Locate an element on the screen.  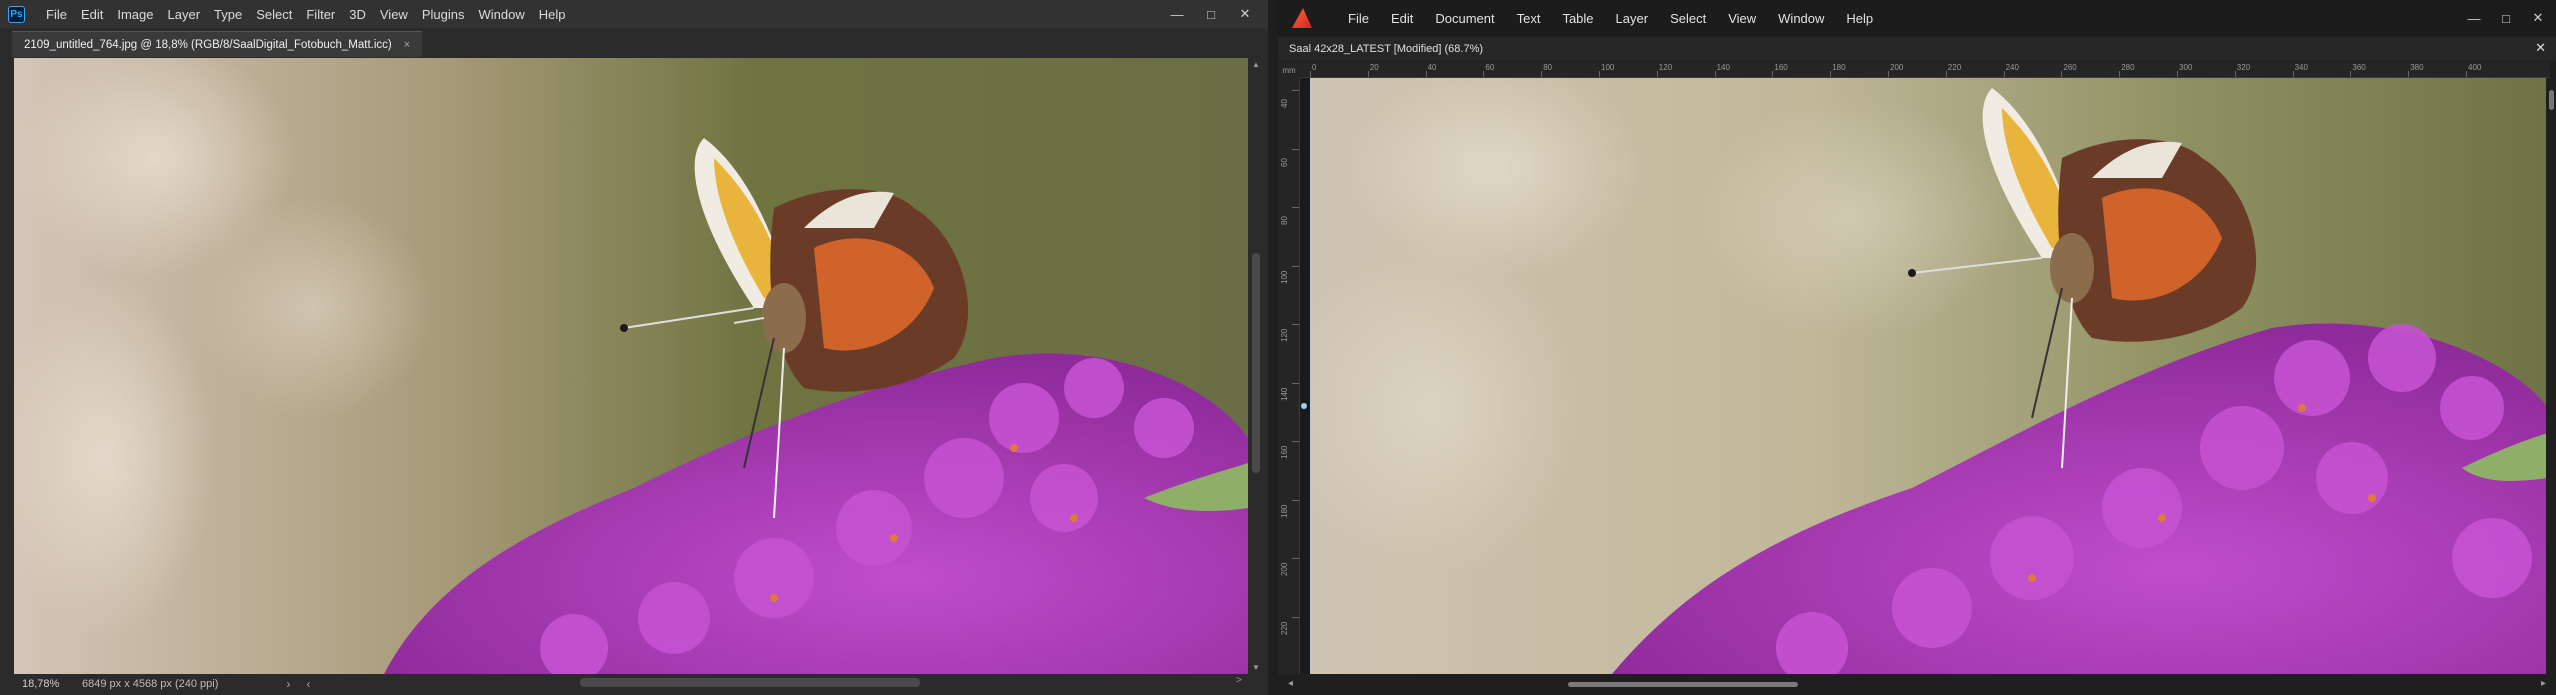
ps-vertical-scrollbar: ▲ ▼ is located at coordinates (1256, 366).